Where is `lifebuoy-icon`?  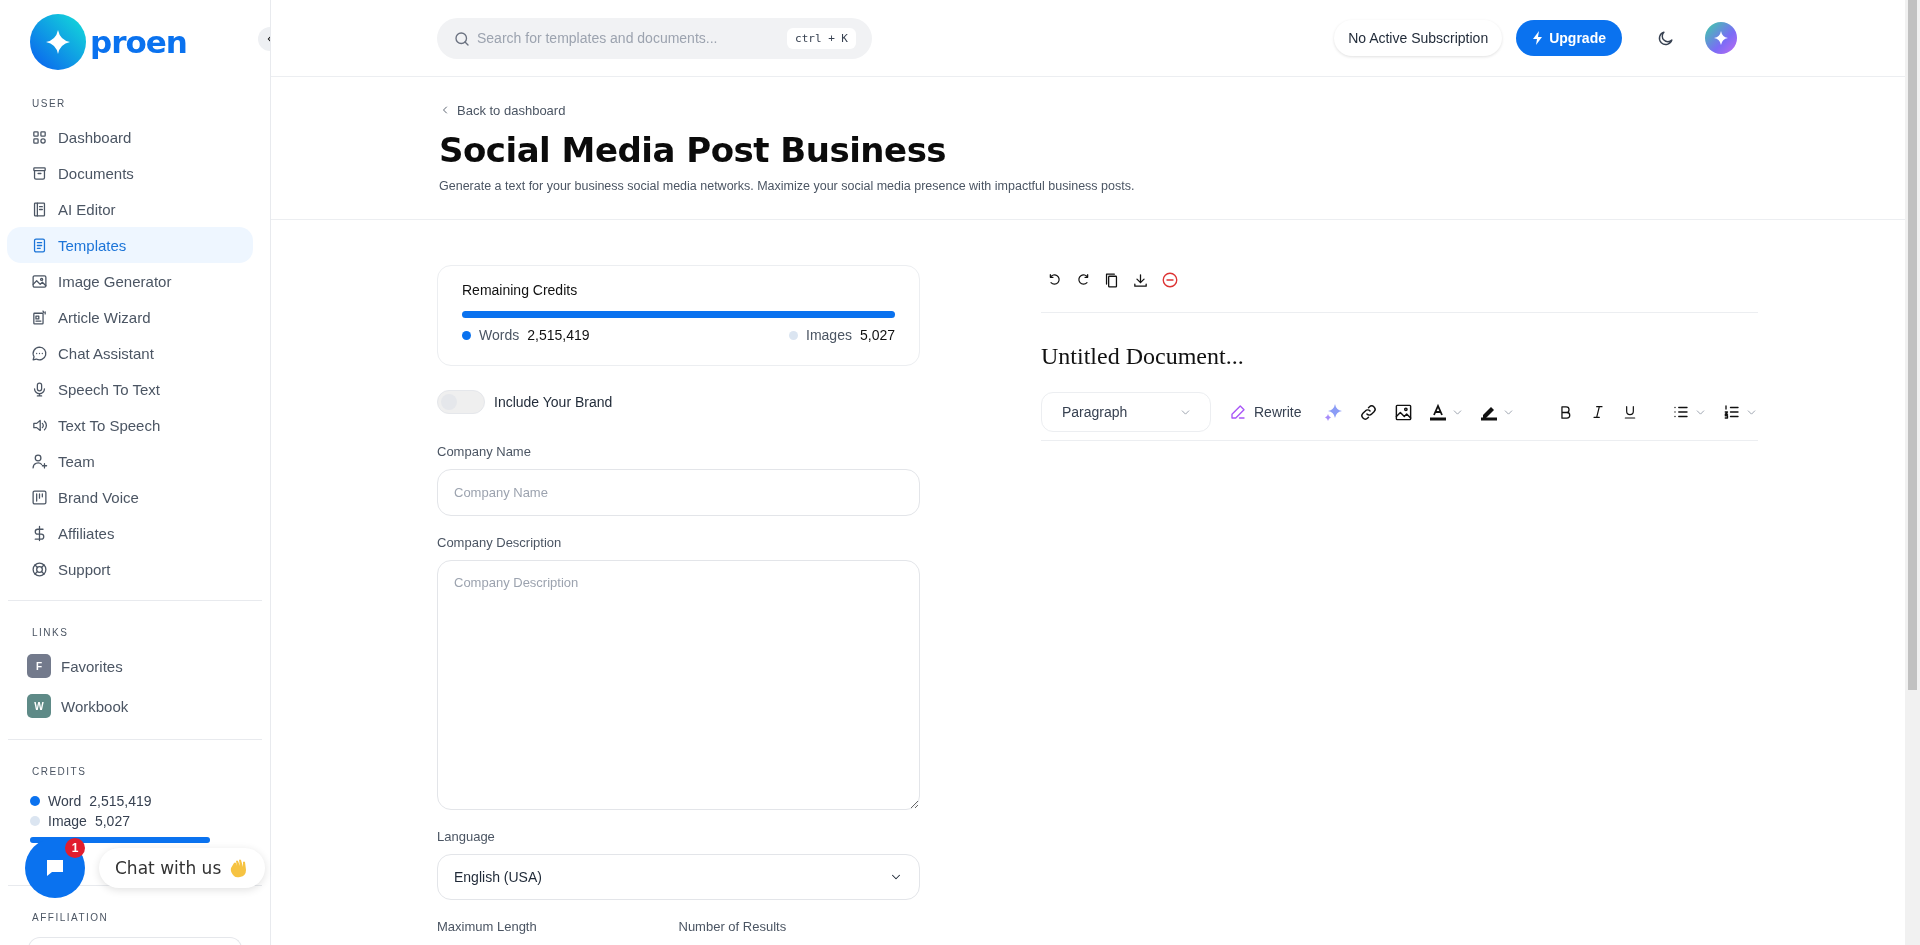 lifebuoy-icon is located at coordinates (39, 569).